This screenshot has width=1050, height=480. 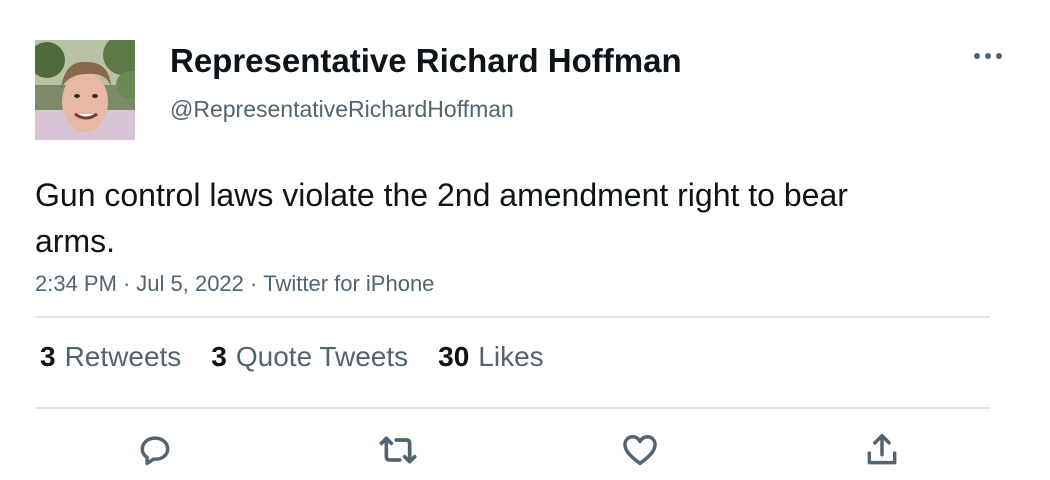 What do you see at coordinates (348, 283) in the screenshot?
I see `tweet-source: Twitter for iPhone` at bounding box center [348, 283].